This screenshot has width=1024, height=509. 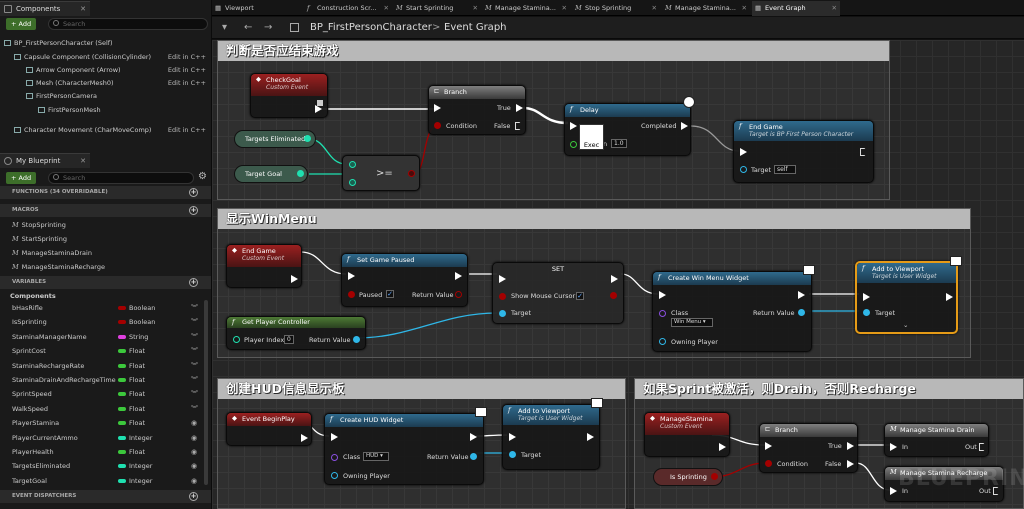 I want to click on get-targets-eliminated-node: Targets Eliminated, so click(x=275, y=139).